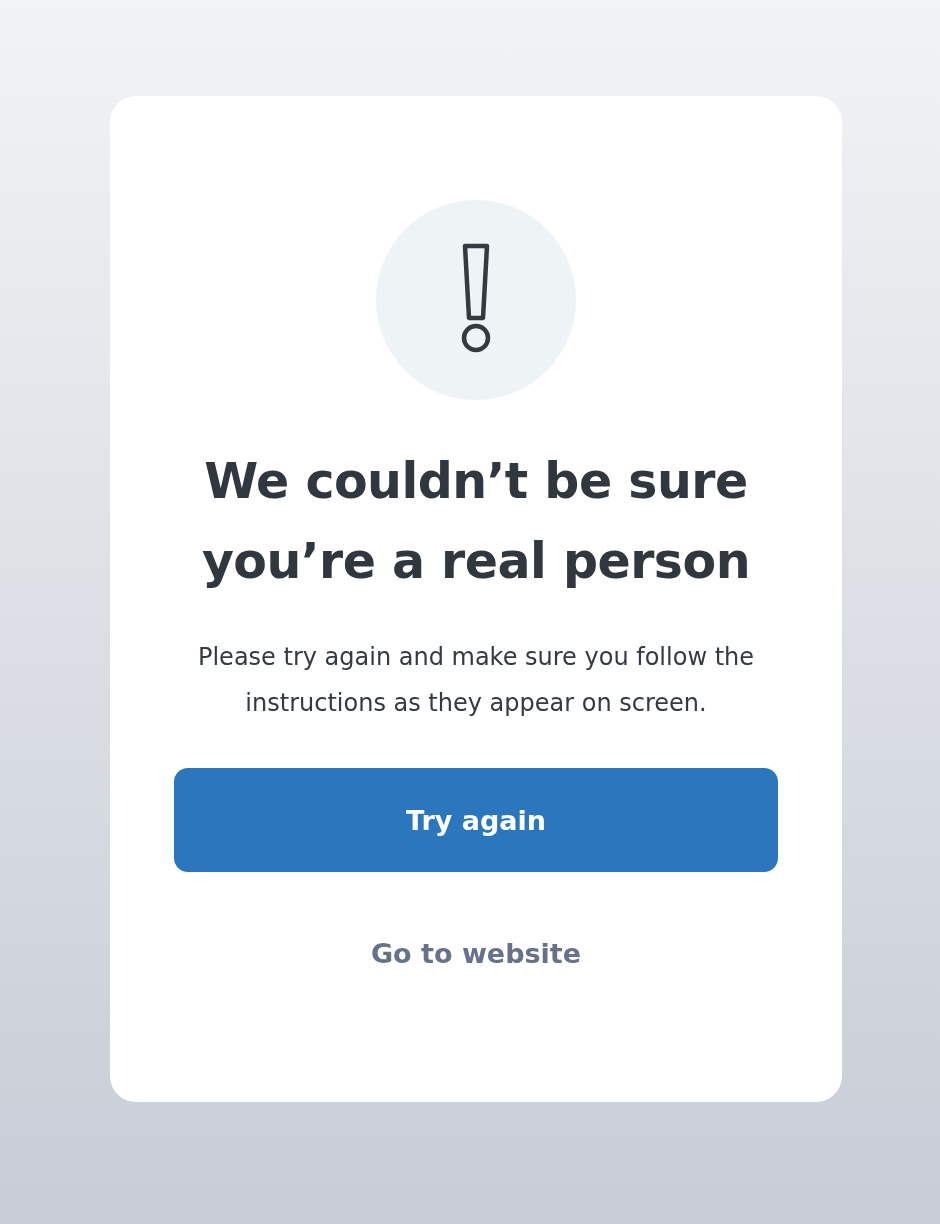 Image resolution: width=940 pixels, height=1224 pixels. Describe the element at coordinates (476, 680) in the screenshot. I see `message-text: Please try again and make sure you follow the instructions as they appear on screen.` at that location.